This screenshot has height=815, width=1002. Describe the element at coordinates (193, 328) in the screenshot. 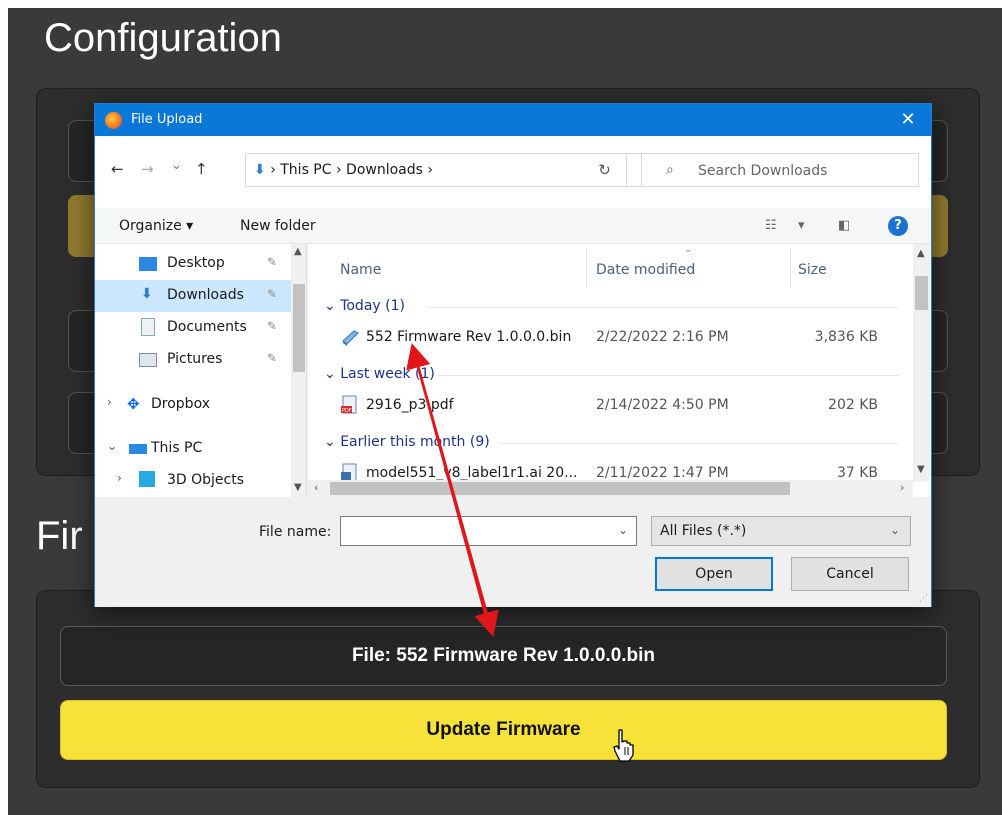

I see `tree-item-documents: Documents ✎` at that location.